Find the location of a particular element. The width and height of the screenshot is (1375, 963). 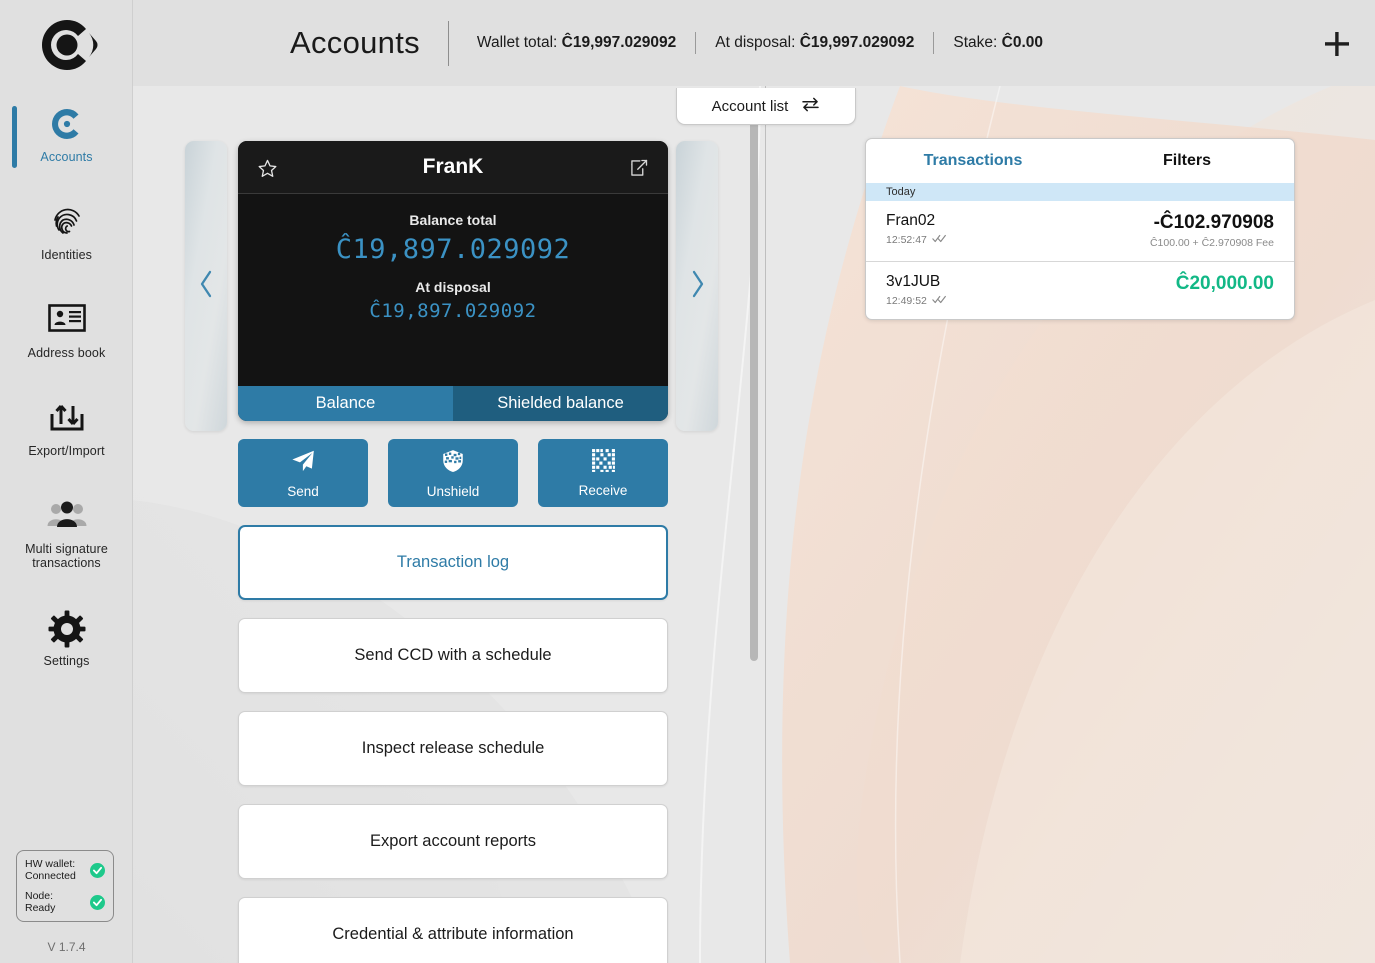

sidebar-item-label: Identities is located at coordinates (66, 255).